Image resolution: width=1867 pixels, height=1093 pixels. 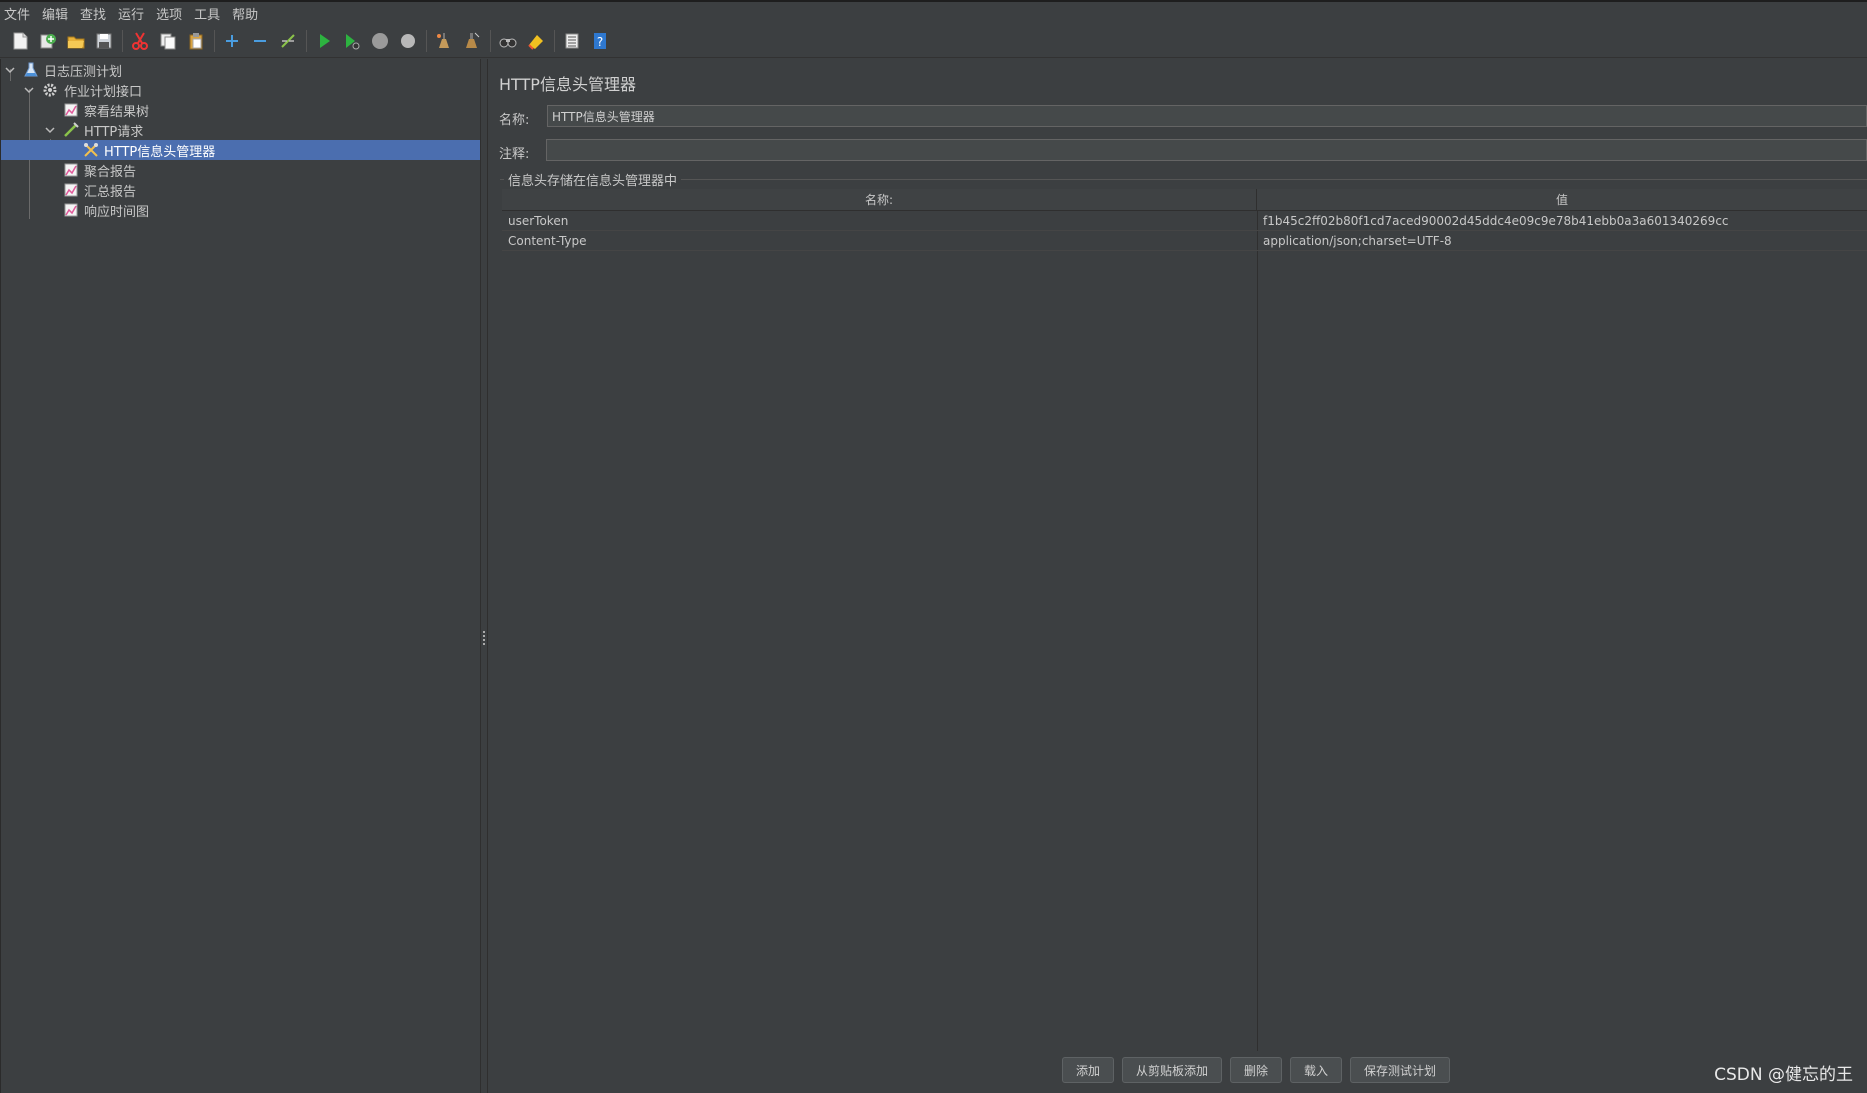 What do you see at coordinates (232, 41) in the screenshot?
I see `expand-icon` at bounding box center [232, 41].